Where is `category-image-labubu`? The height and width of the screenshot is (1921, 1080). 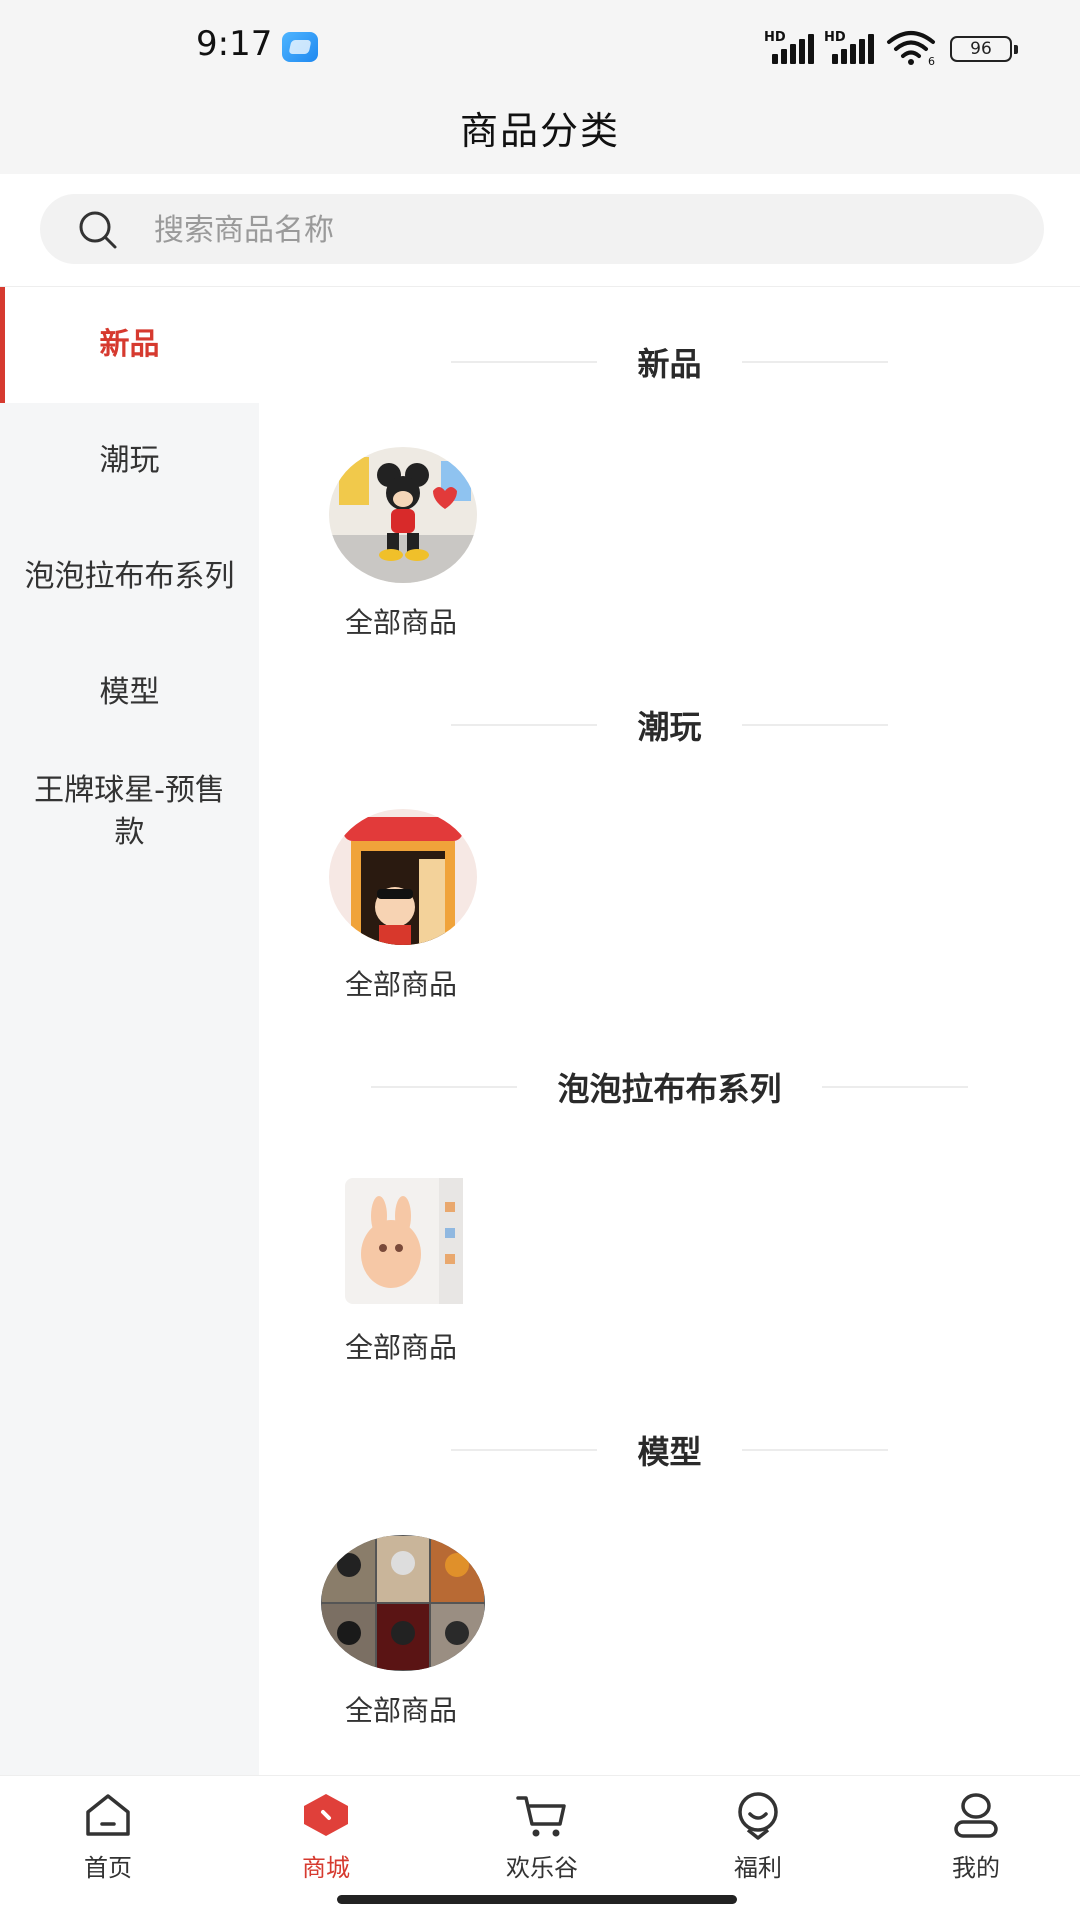 category-image-labubu is located at coordinates (403, 1240).